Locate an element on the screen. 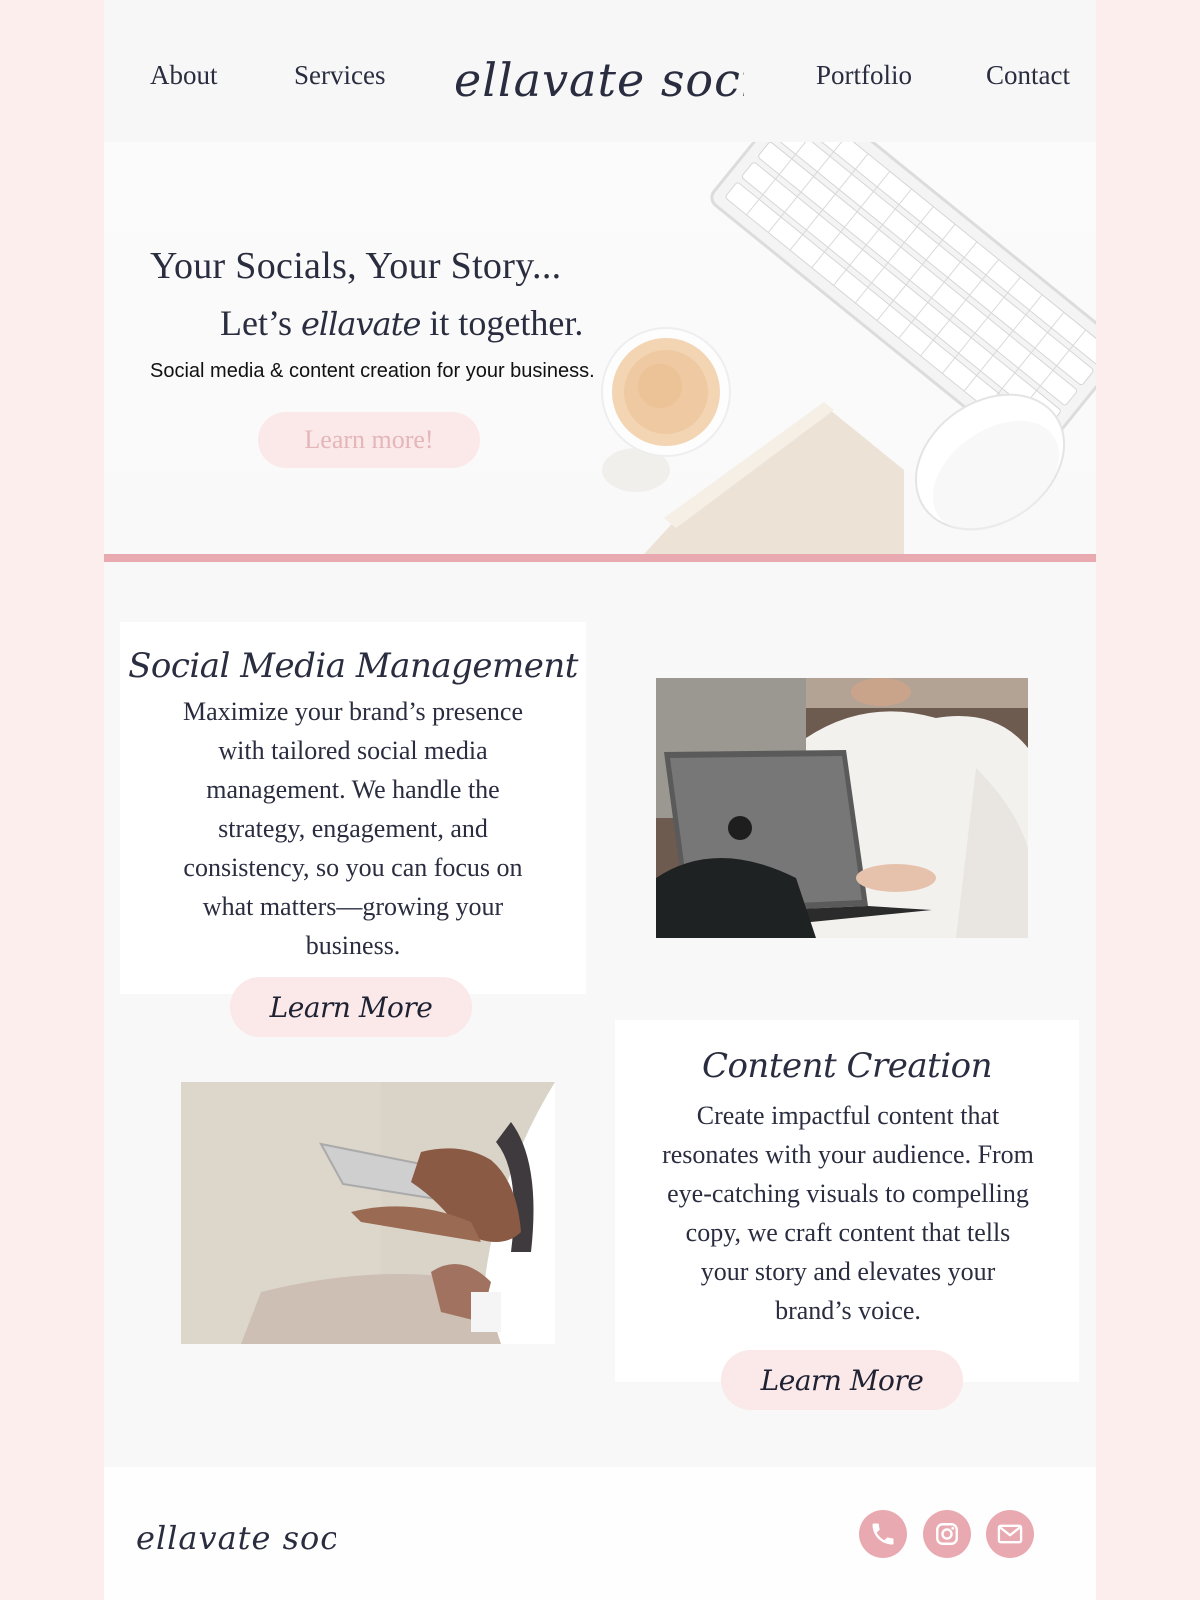 Image resolution: width=1200 pixels, height=1600 pixels. hero-subtitle-start: Let’s is located at coordinates (256, 323).